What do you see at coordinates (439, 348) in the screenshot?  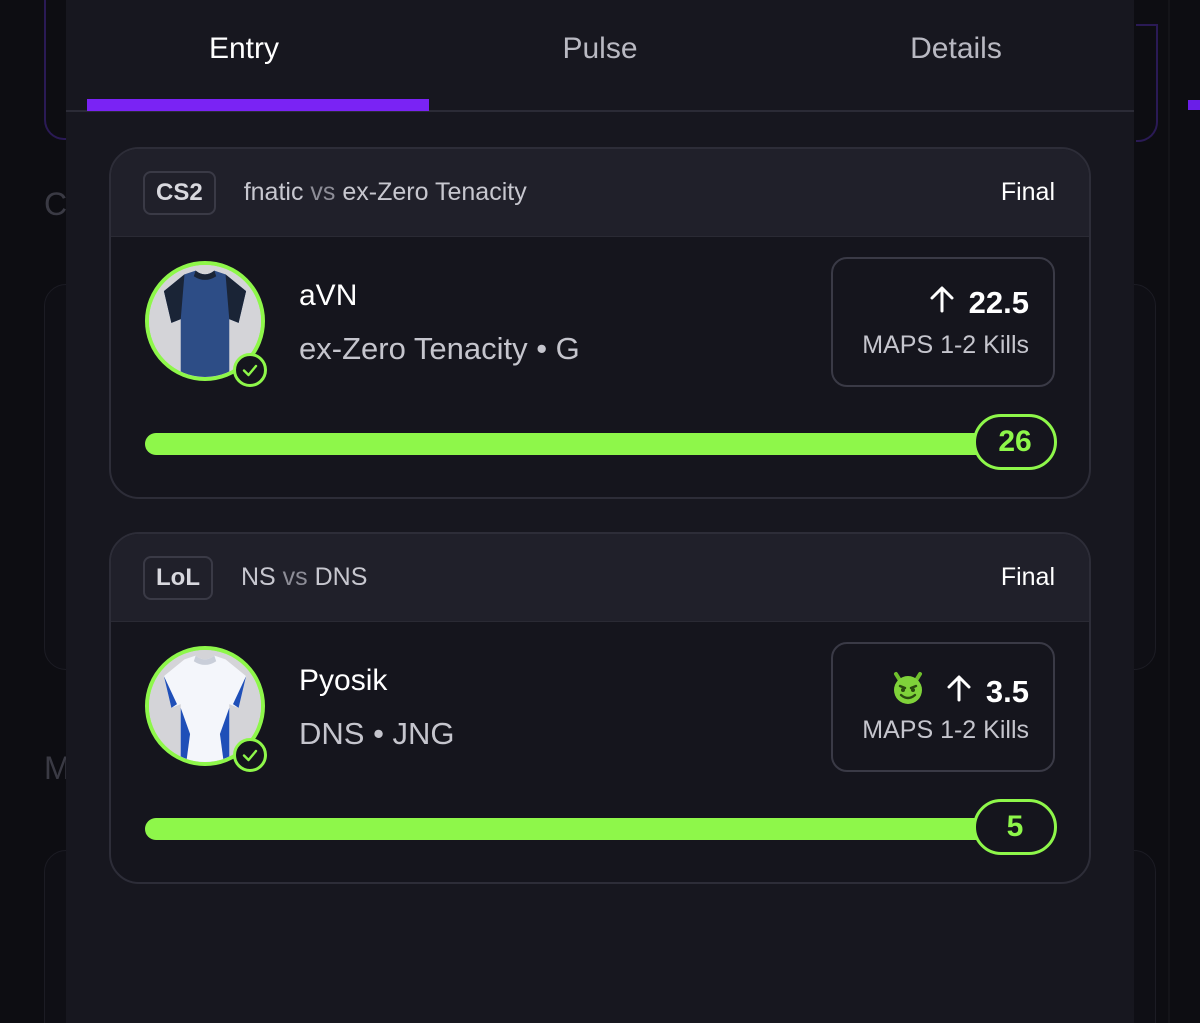 I see `player-team-position: ex-Zero Tenacity • G` at bounding box center [439, 348].